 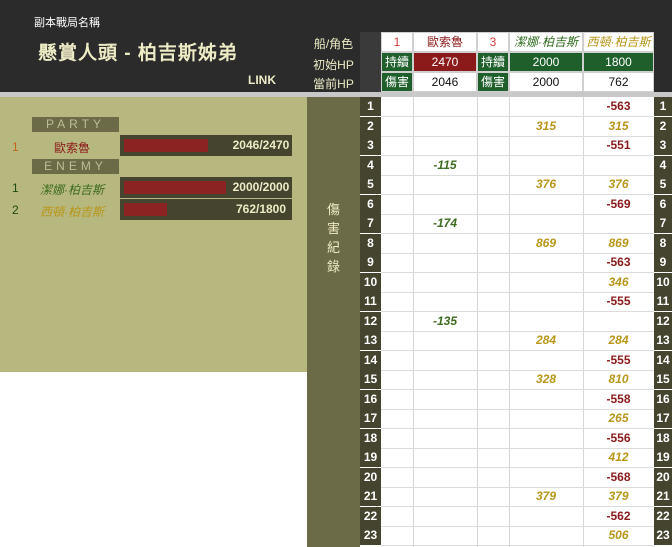 I want to click on damage-log-label: 傷 害 紀 錄, so click(x=333, y=238).